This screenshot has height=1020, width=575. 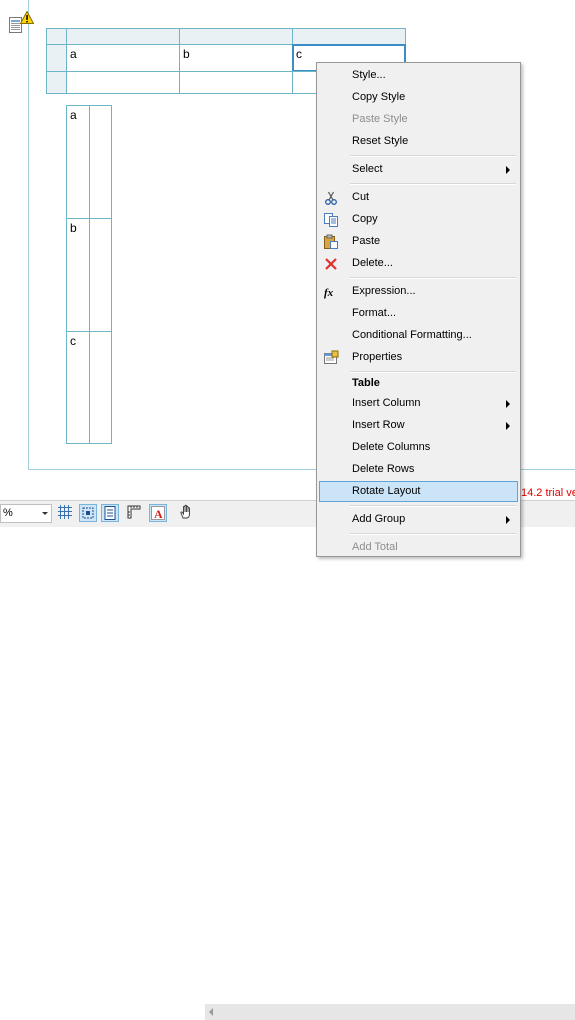 What do you see at coordinates (418, 241) in the screenshot?
I see `menu-item-paste: Paste` at bounding box center [418, 241].